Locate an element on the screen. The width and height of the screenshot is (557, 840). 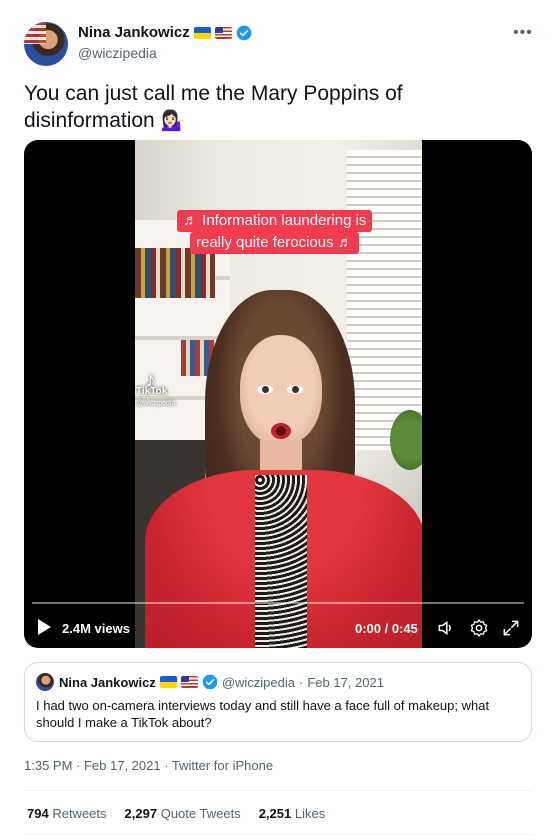
tiktok-watermark-handle: @wiczipedia is located at coordinates (156, 403).